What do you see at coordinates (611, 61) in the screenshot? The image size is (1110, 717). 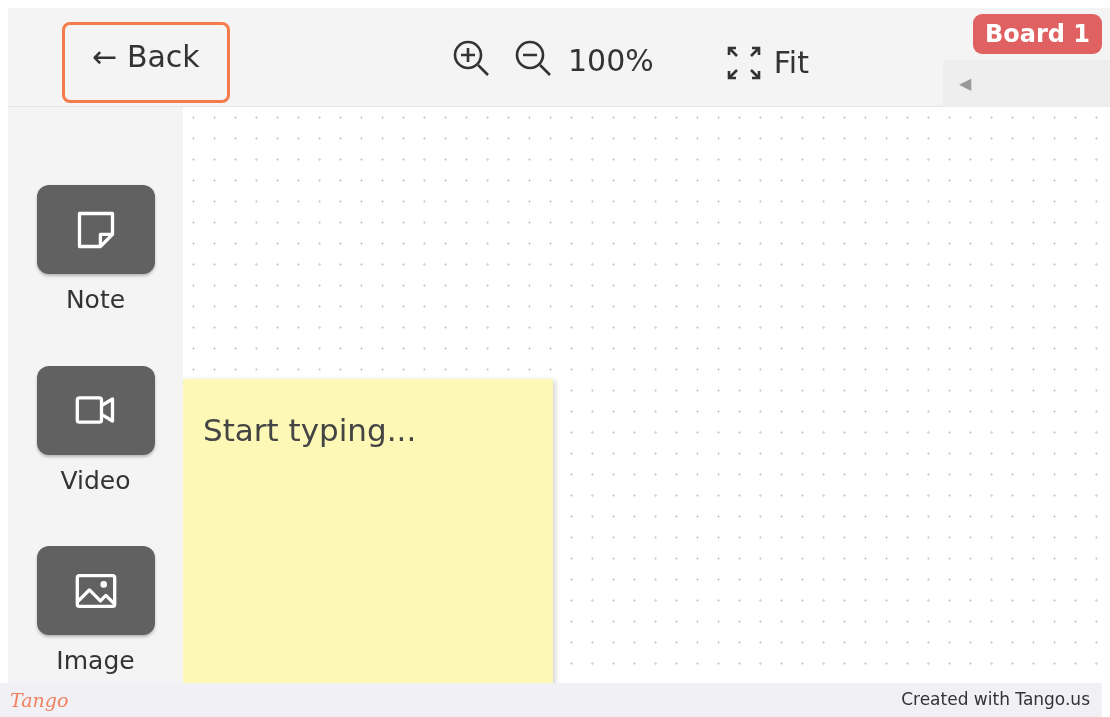 I see `zoom-level: 100%` at bounding box center [611, 61].